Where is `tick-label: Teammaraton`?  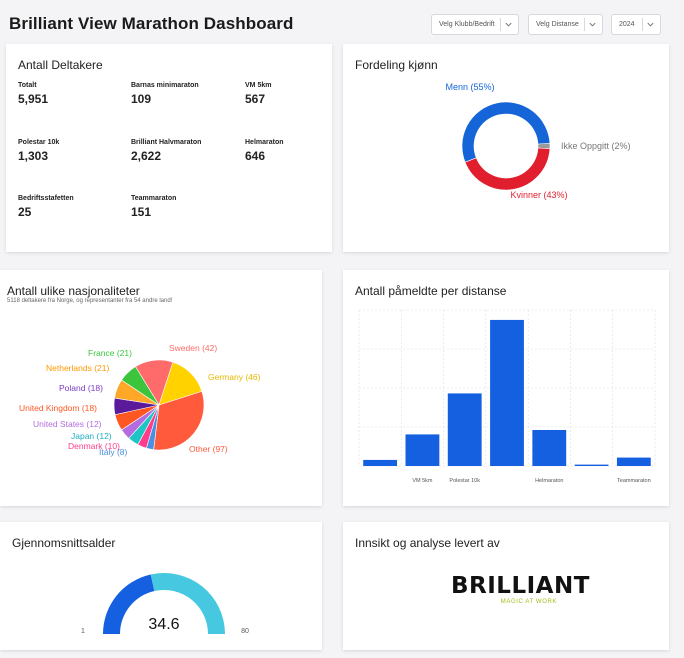
tick-label: Teammaraton is located at coordinates (634, 481).